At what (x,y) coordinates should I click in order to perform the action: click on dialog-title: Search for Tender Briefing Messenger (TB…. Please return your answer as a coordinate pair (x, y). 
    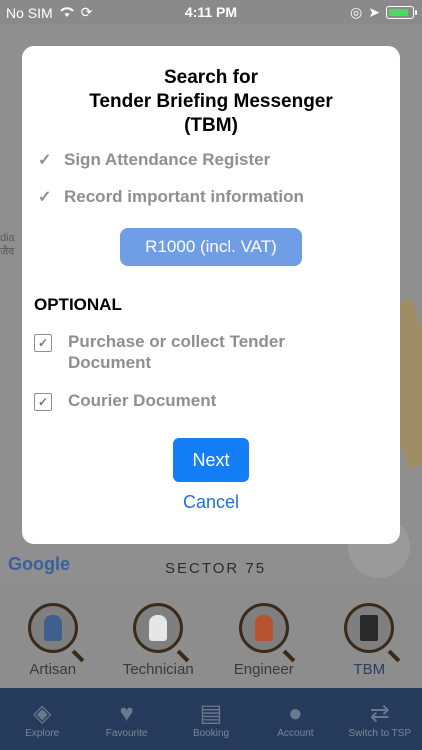
    Looking at the image, I should click on (211, 102).